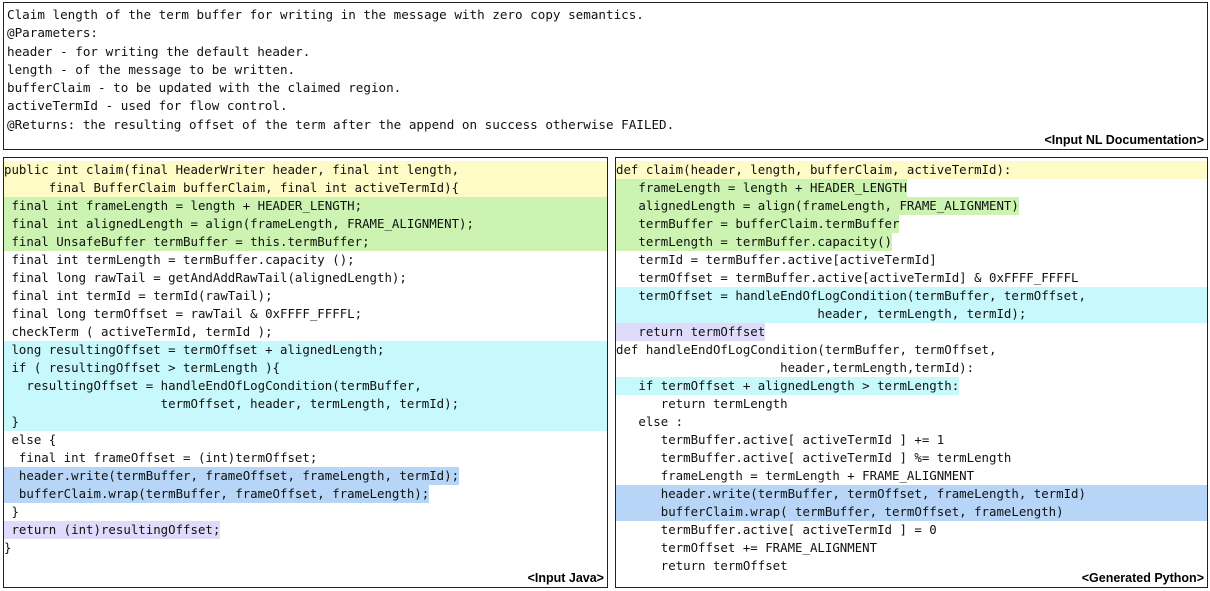  I want to click on python-code-text: termBuffer.active[ activeTermId ] += 1, so click(780, 439).